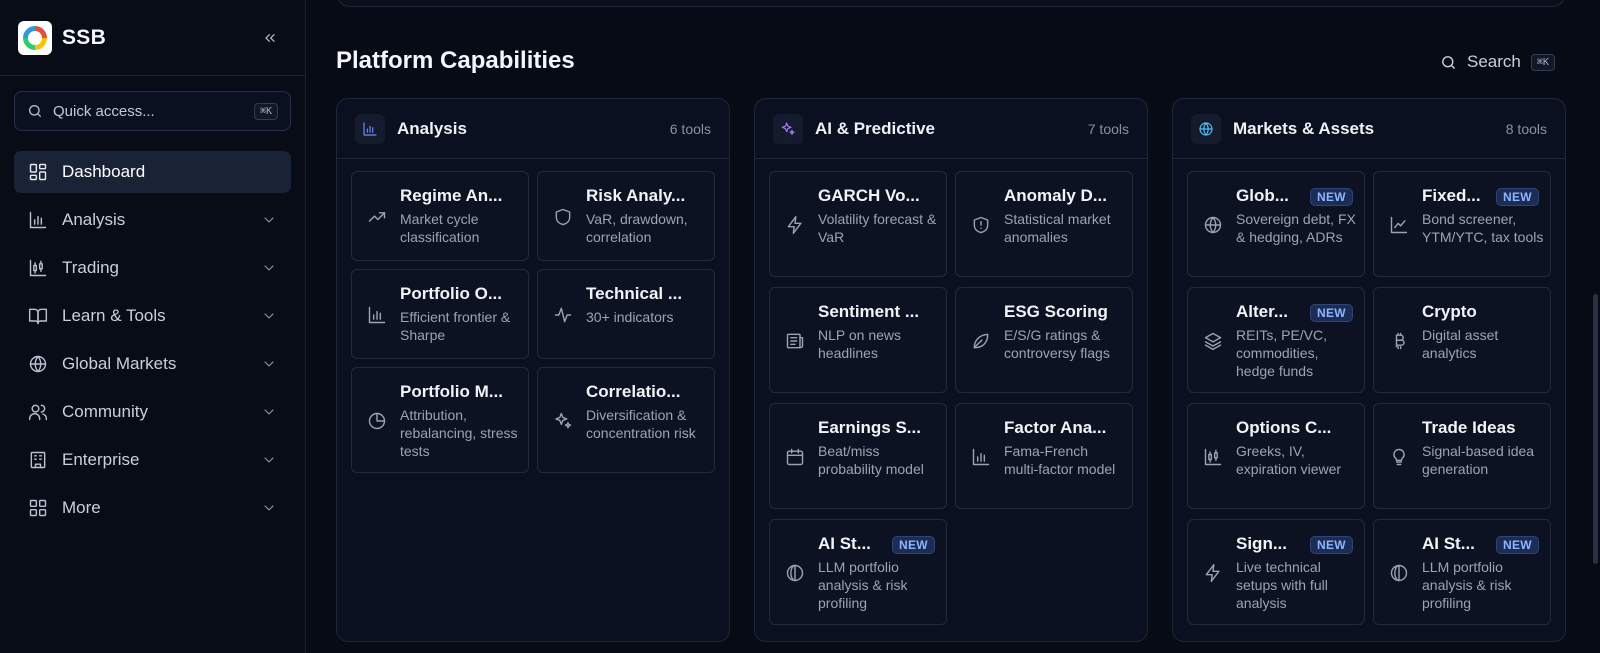 This screenshot has height=653, width=1600. What do you see at coordinates (432, 128) in the screenshot?
I see `category-title: Analysis` at bounding box center [432, 128].